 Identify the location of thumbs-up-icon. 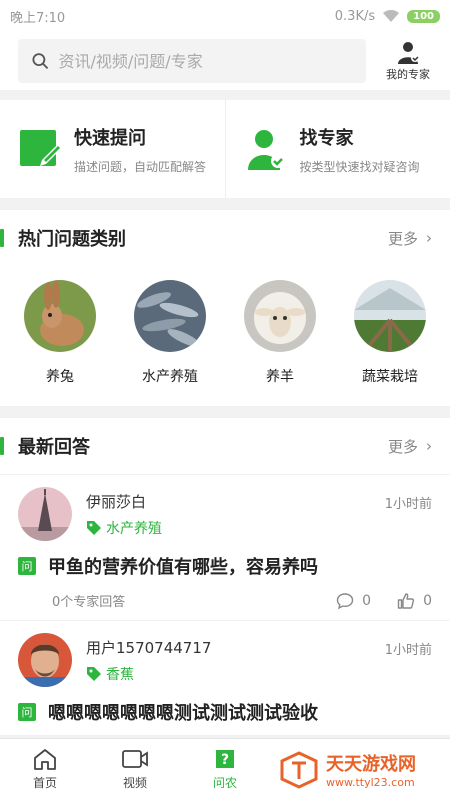
(406, 600).